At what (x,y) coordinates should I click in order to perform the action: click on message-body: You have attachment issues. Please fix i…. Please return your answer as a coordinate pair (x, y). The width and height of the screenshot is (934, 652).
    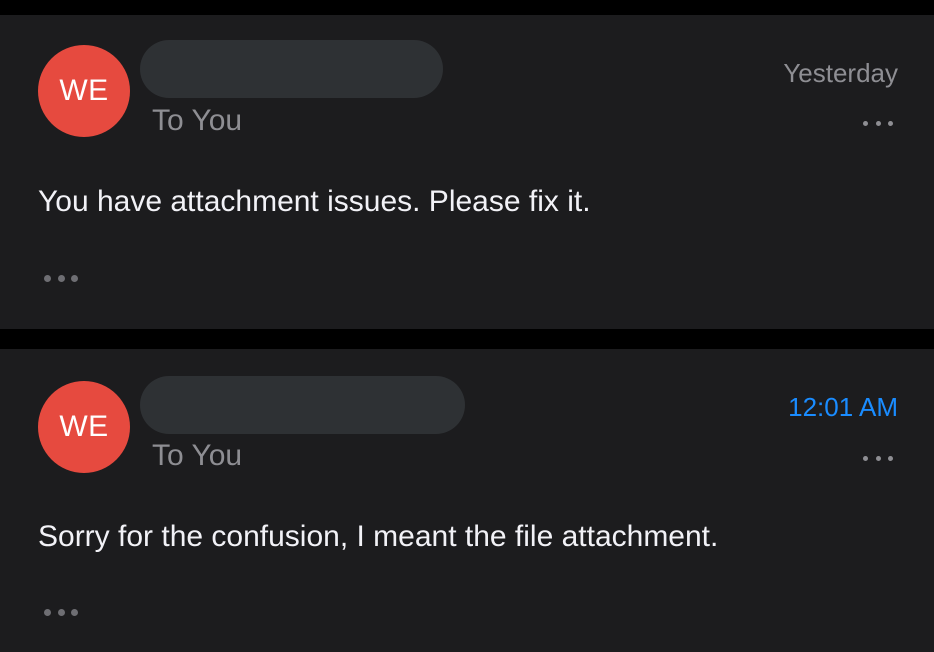
    Looking at the image, I should click on (314, 201).